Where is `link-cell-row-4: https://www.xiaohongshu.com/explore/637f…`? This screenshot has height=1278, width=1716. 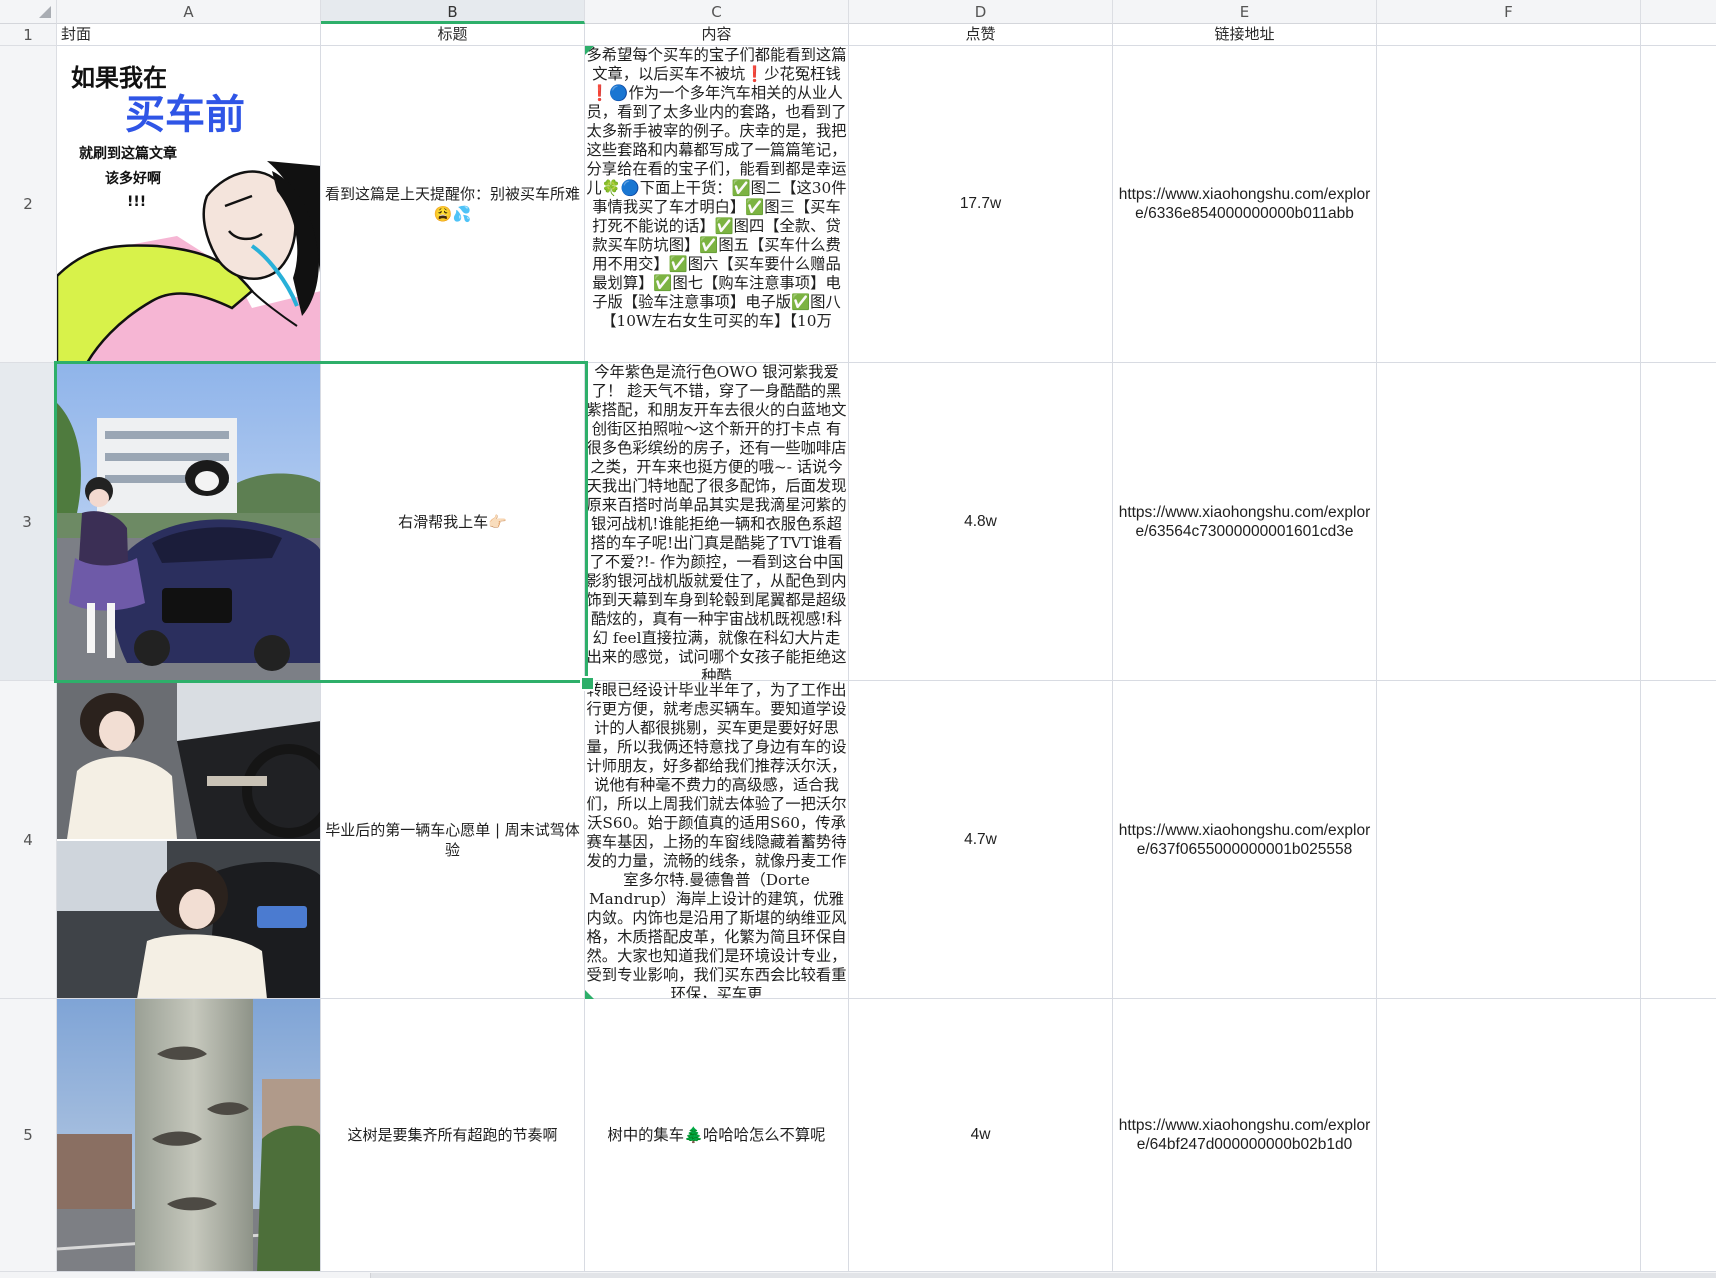
link-cell-row-4: https://www.xiaohongshu.com/explore/637f… is located at coordinates (1245, 840).